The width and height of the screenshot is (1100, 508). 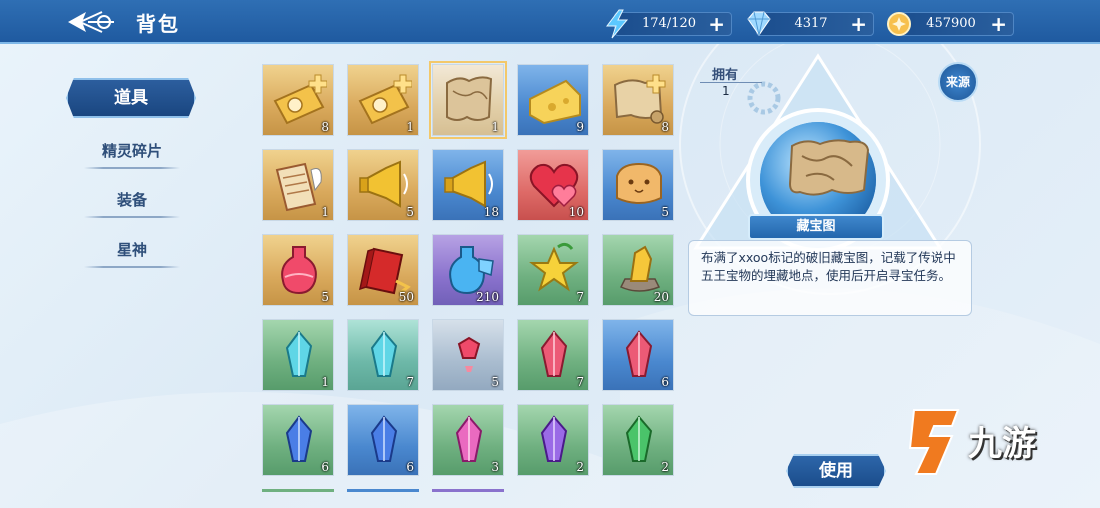 I want to click on stamina-plus-button: +, so click(x=716, y=24).